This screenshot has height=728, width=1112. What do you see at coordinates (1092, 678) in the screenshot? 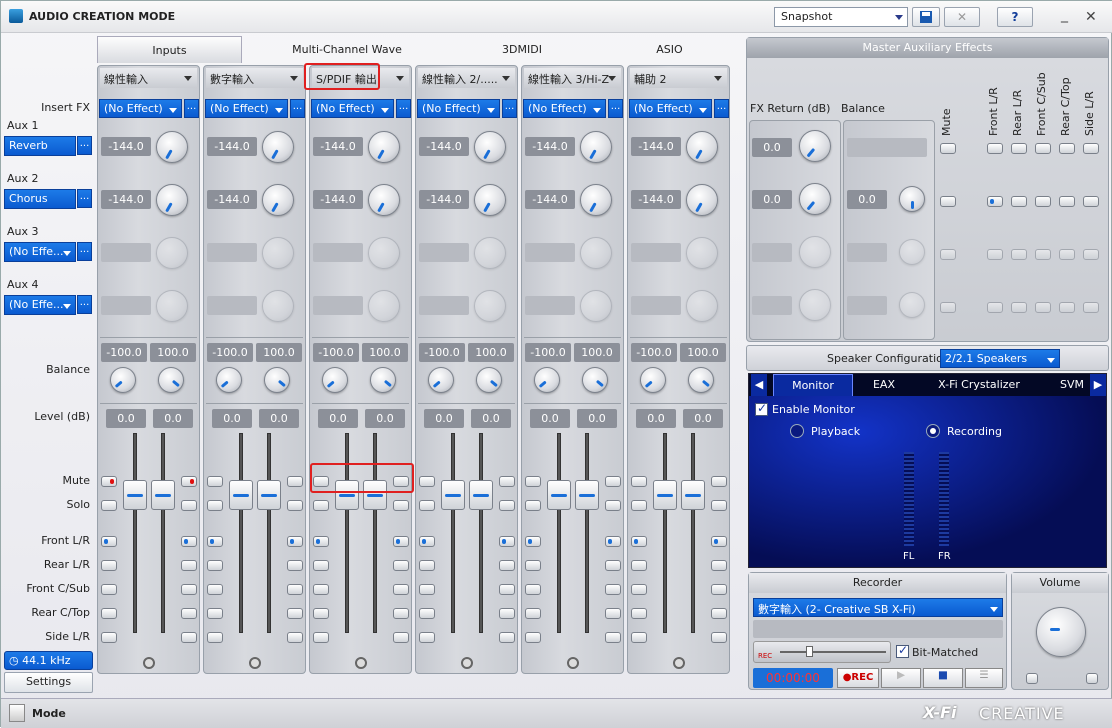
I see `speaker-mute-toggle` at bounding box center [1092, 678].